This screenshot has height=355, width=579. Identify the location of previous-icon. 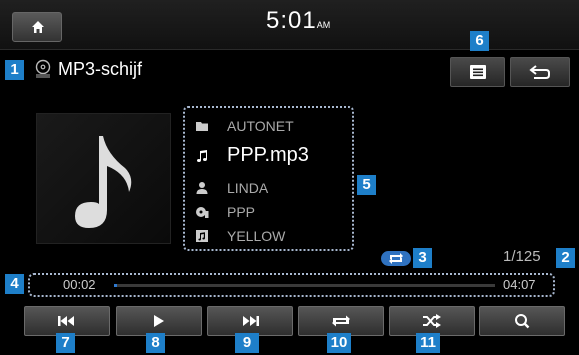
(66, 321).